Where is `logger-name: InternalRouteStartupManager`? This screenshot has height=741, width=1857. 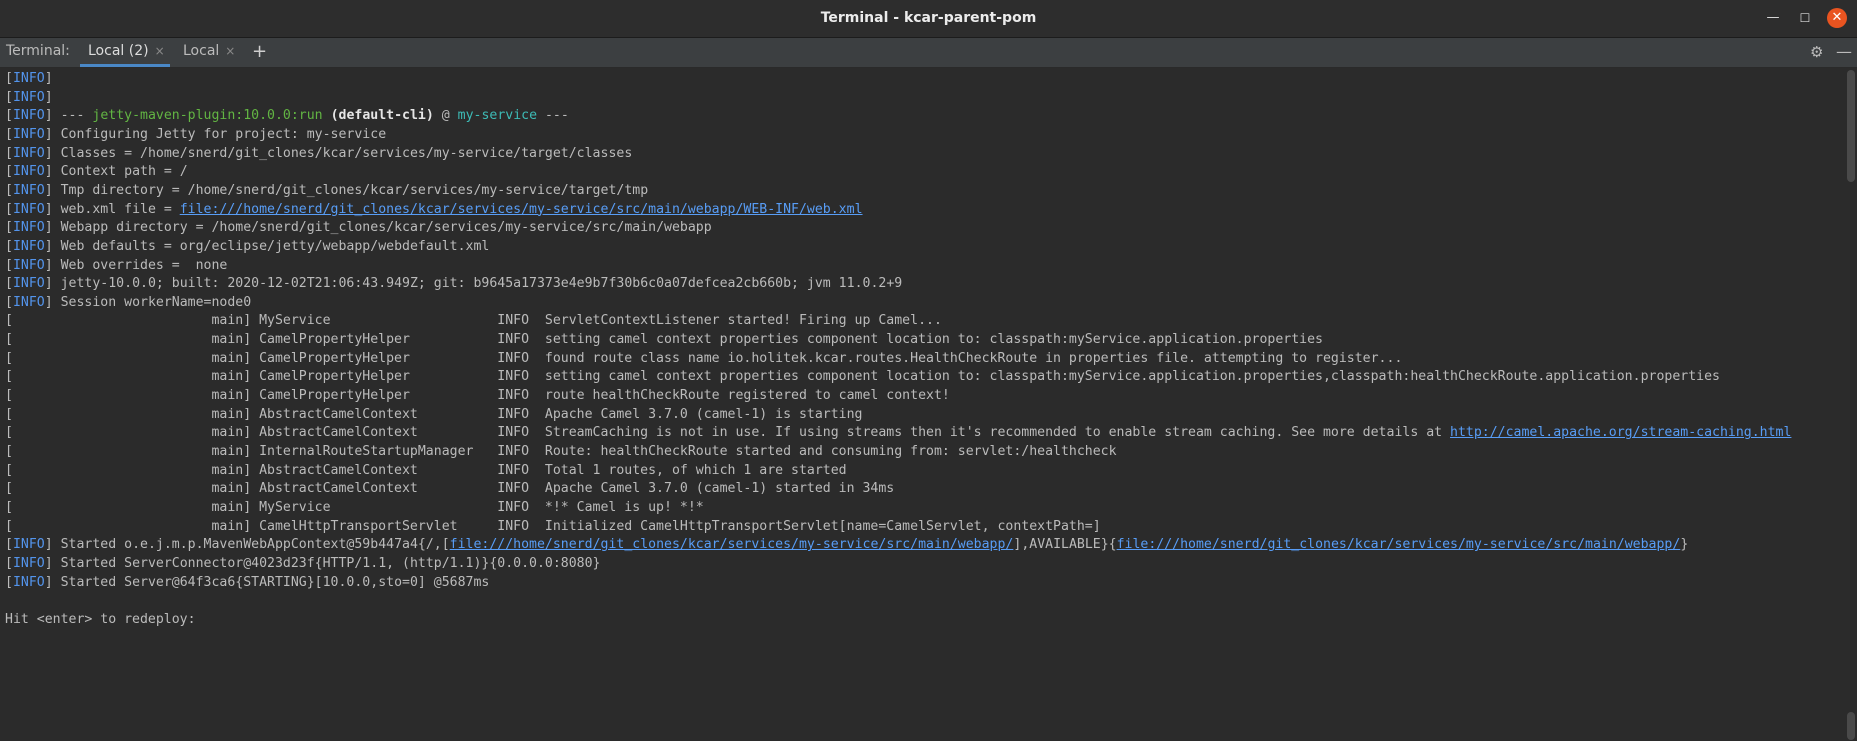 logger-name: InternalRouteStartupManager is located at coordinates (378, 451).